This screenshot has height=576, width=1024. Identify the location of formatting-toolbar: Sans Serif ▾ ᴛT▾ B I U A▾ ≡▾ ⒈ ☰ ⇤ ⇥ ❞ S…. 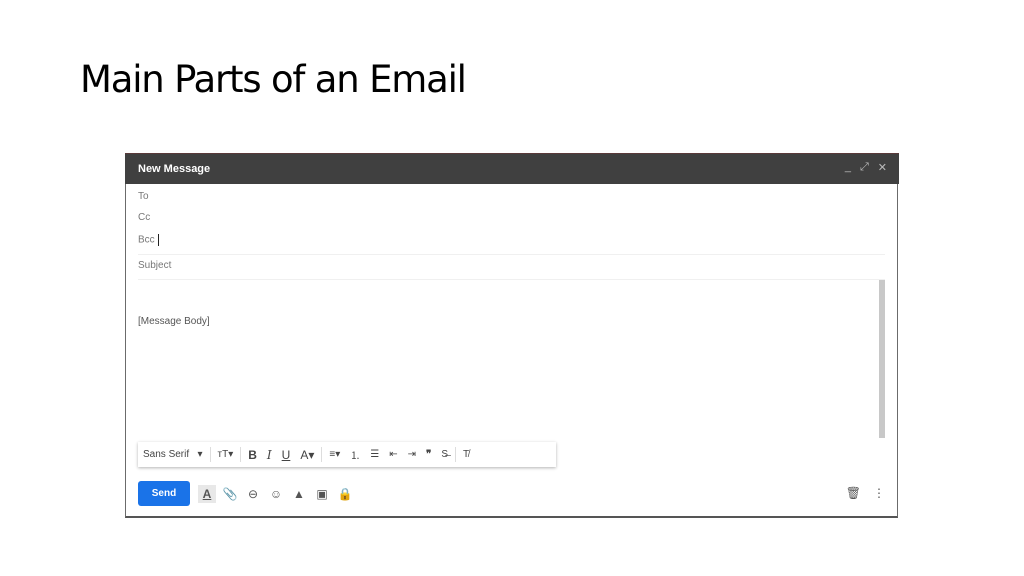
(347, 454).